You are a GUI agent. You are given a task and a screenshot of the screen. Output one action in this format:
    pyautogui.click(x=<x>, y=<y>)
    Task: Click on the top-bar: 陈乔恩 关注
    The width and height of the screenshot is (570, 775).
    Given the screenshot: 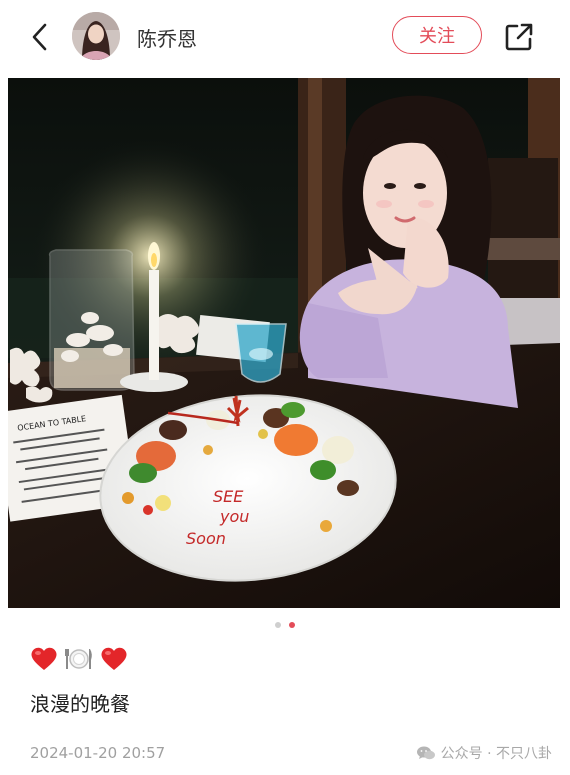 What is the action you would take?
    pyautogui.click(x=285, y=38)
    